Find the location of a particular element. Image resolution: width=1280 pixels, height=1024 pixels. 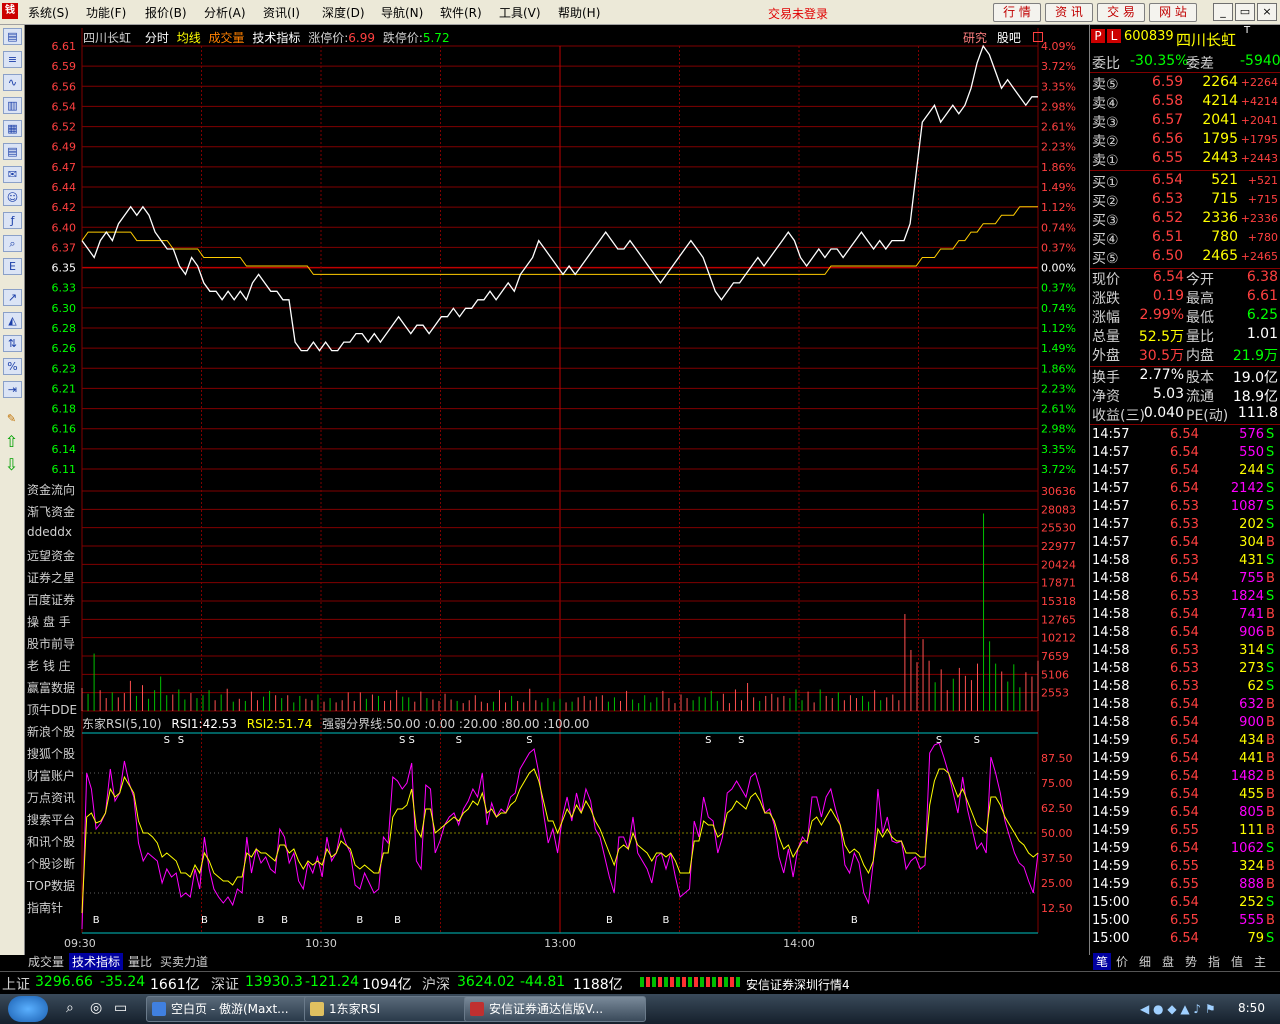

side-link-12: 搜狐个股 is located at coordinates (51, 753).